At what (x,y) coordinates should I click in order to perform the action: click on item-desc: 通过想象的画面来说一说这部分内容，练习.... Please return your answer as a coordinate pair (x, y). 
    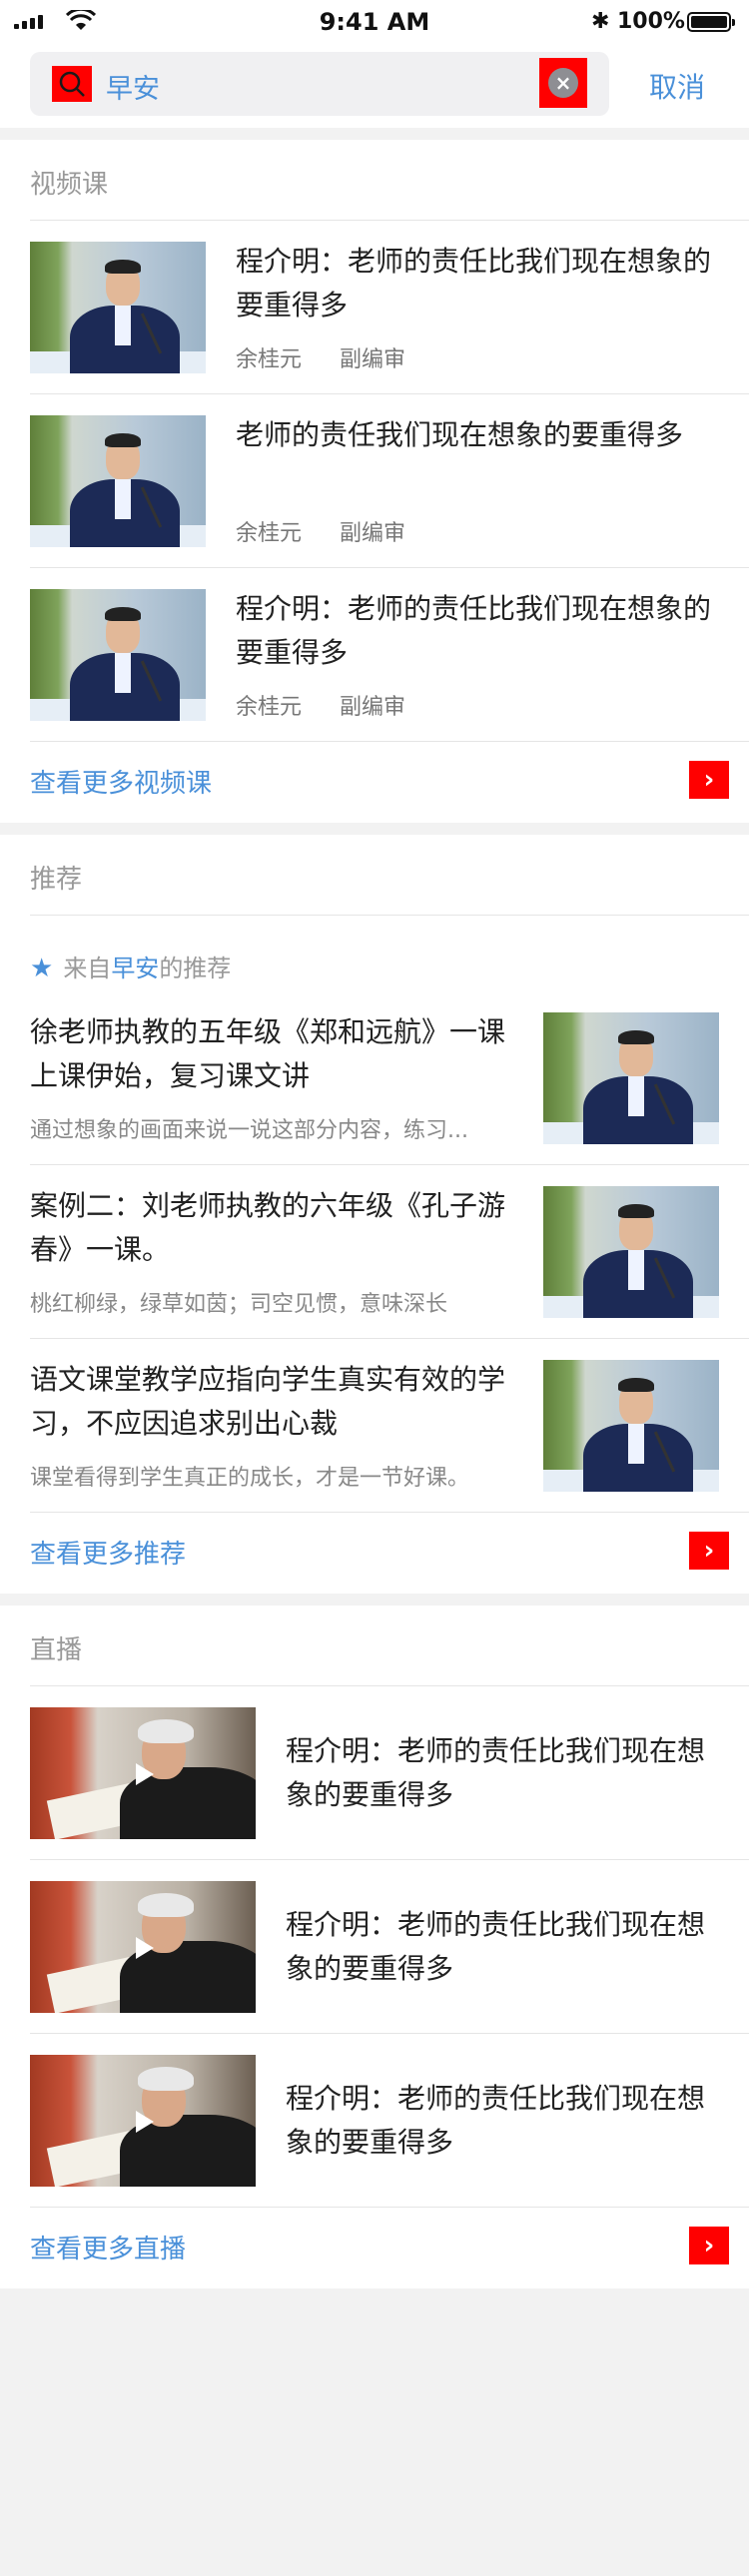
    Looking at the image, I should click on (249, 1130).